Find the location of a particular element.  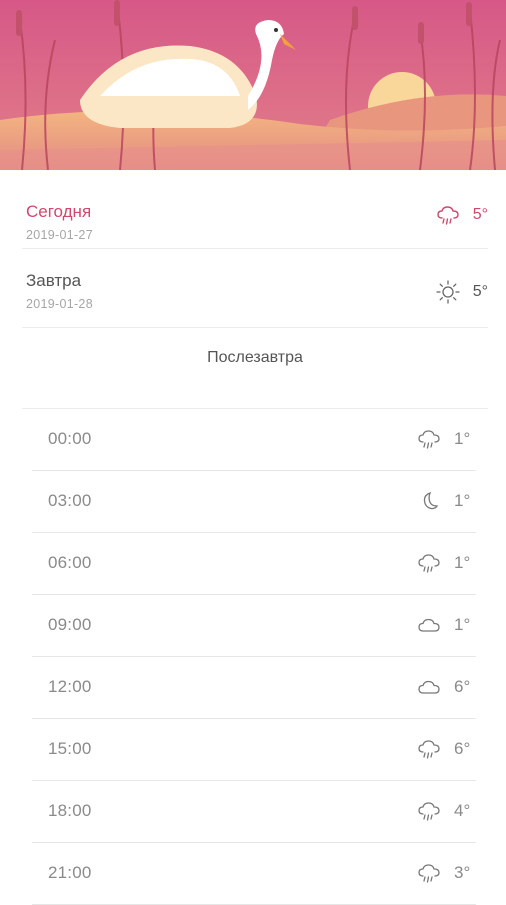

hour-row: 03:00 1° is located at coordinates (254, 502).